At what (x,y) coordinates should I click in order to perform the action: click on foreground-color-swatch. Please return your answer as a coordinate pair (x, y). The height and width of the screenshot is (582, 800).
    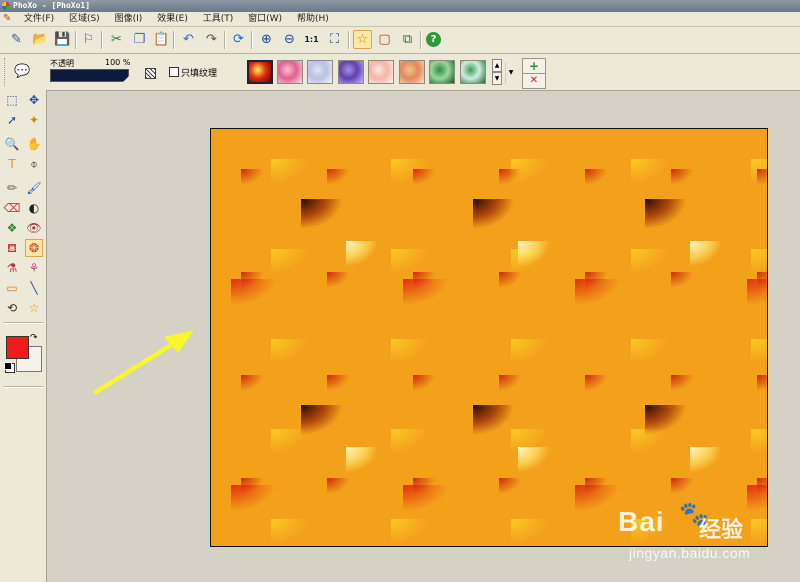
    Looking at the image, I should click on (17, 347).